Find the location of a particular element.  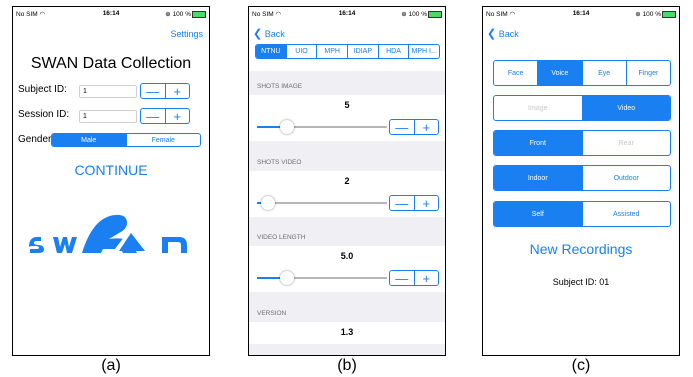

version-value: 1.3 is located at coordinates (347, 332).